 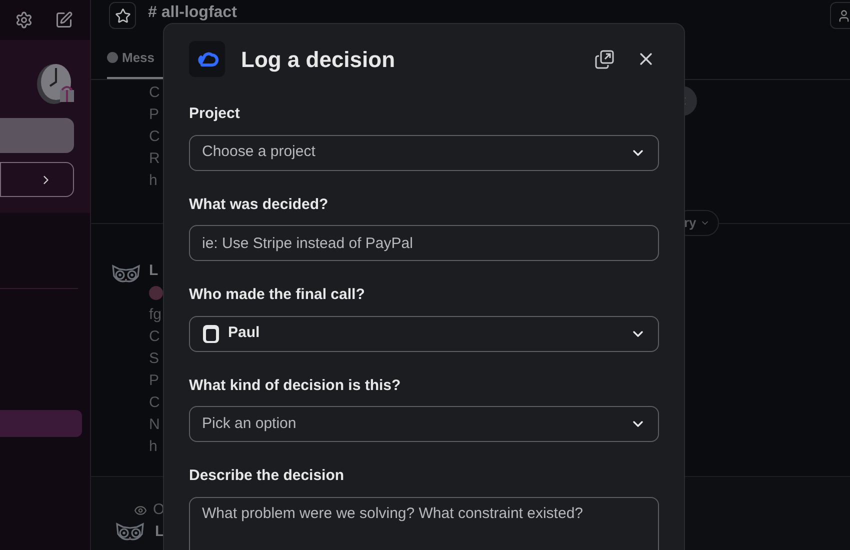 I want to click on star-icon, so click(x=122, y=16).